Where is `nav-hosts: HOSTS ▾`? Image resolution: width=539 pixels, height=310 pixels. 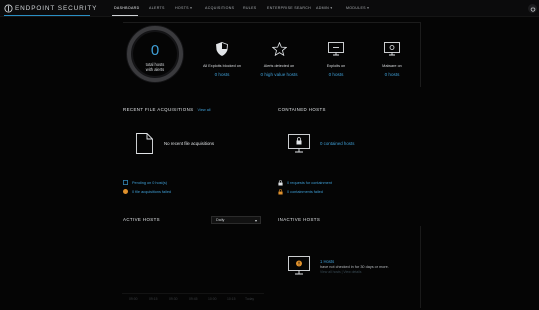 nav-hosts: HOSTS ▾ is located at coordinates (183, 8).